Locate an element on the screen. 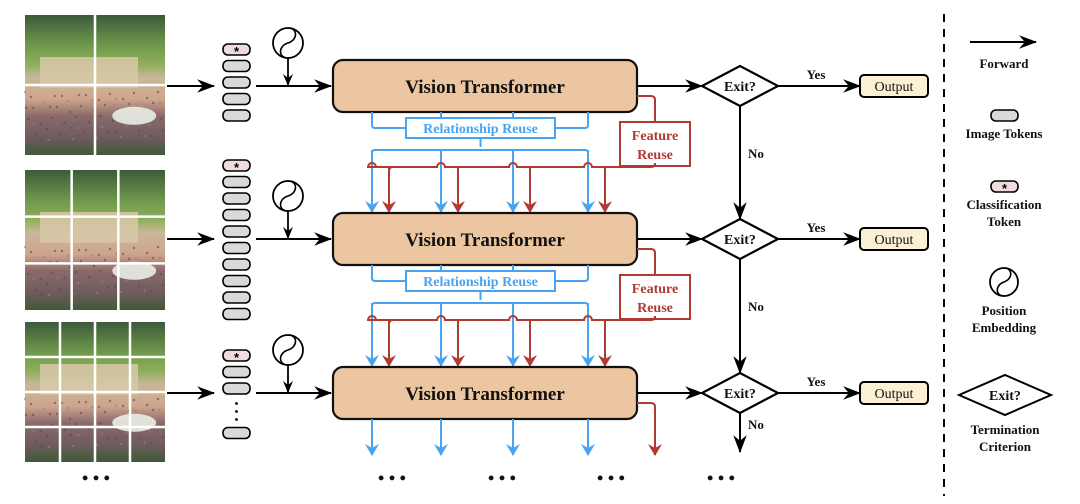 This screenshot has height=504, width=1080. input-image-2x2 is located at coordinates (94, 85).